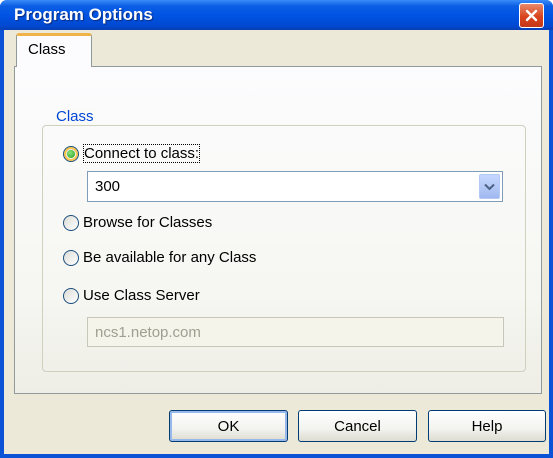  I want to click on radio-selected-dot, so click(71, 154).